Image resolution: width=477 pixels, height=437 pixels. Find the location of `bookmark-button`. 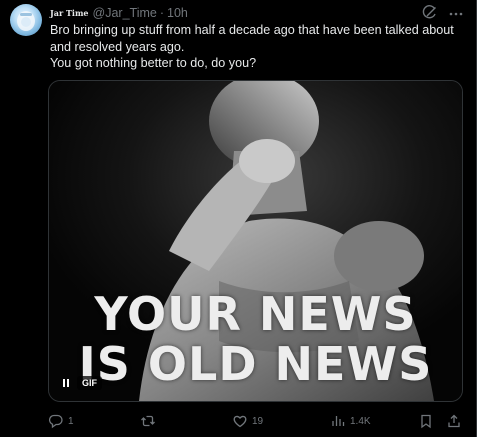

bookmark-button is located at coordinates (426, 421).